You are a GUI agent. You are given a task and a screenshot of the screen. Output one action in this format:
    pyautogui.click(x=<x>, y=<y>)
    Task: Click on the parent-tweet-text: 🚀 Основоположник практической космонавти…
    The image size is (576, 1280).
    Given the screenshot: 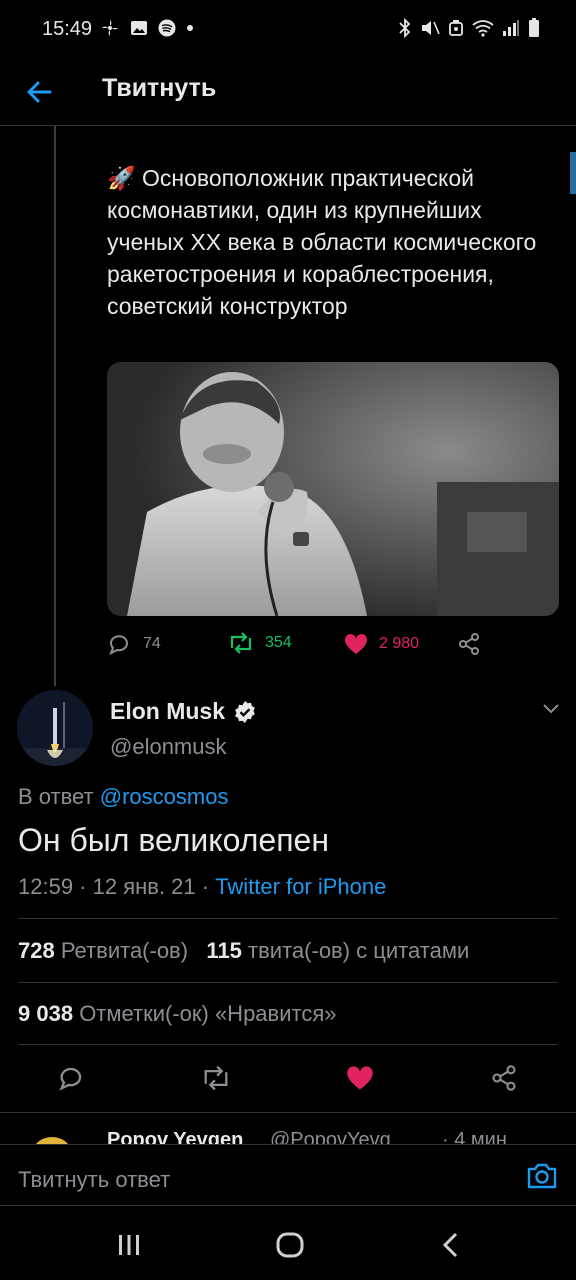 What is the action you would take?
    pyautogui.click(x=327, y=242)
    